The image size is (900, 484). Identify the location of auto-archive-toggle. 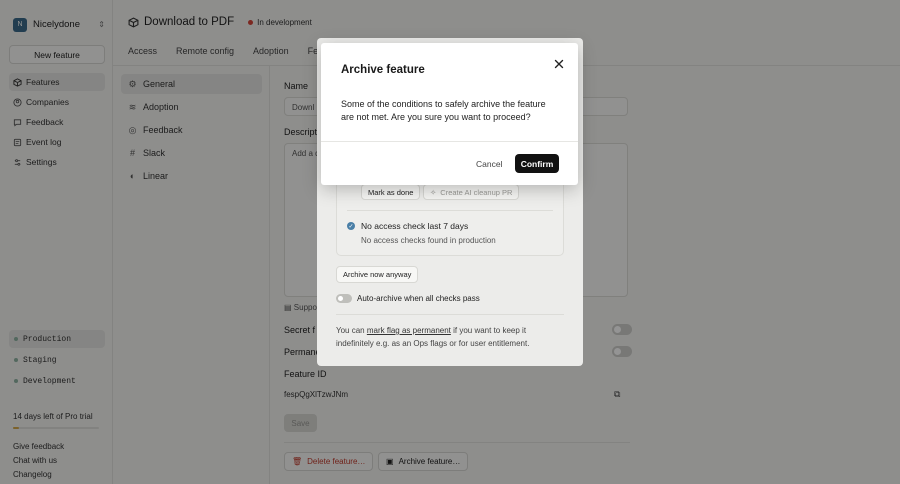
(344, 298).